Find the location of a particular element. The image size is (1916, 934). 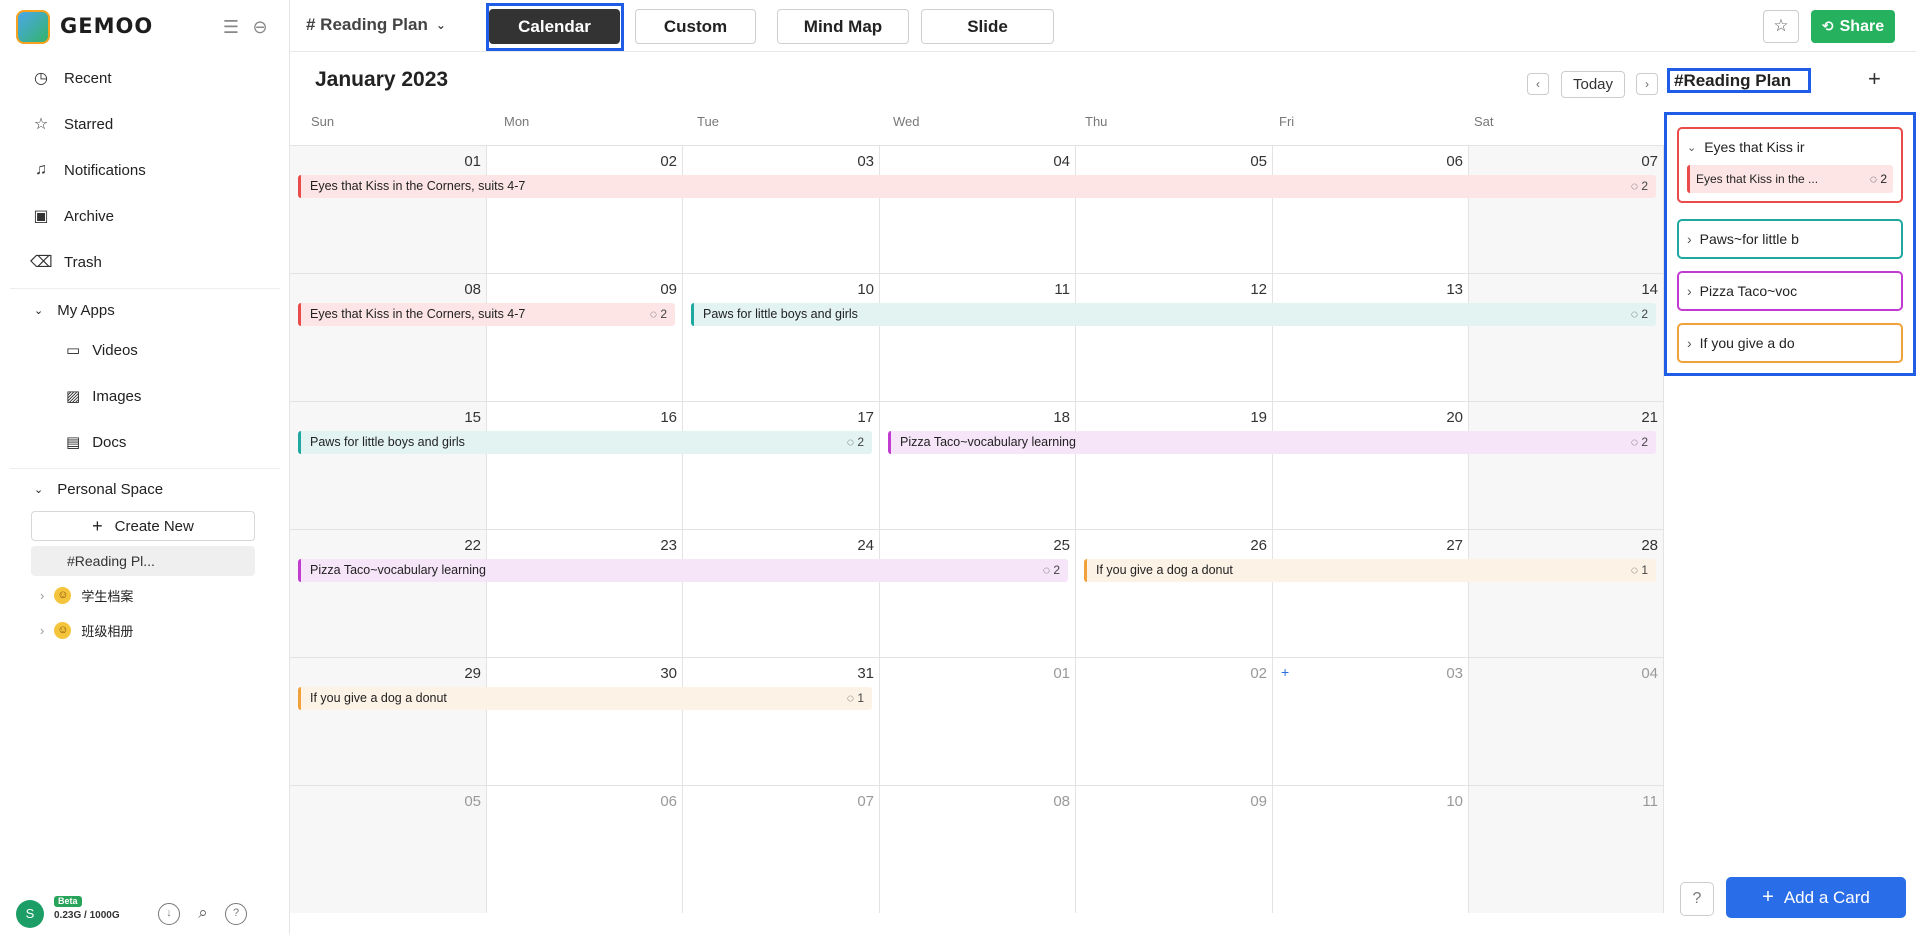

day-cell: 25 is located at coordinates (978, 593).